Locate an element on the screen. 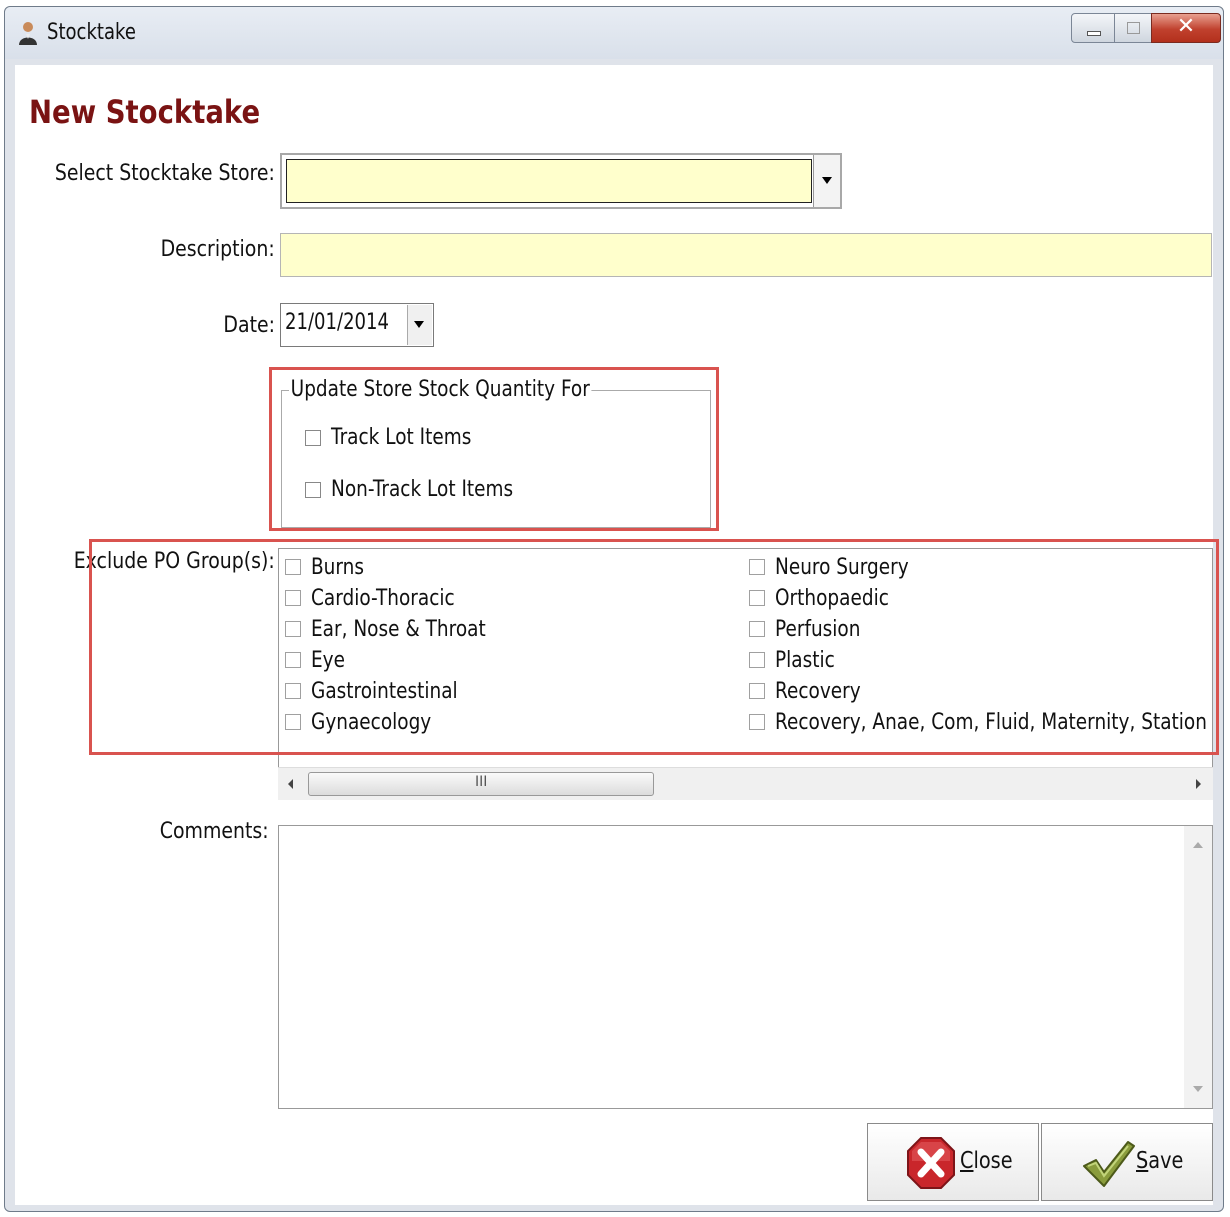 The height and width of the screenshot is (1217, 1230). scroll-right-icon is located at coordinates (1198, 784).